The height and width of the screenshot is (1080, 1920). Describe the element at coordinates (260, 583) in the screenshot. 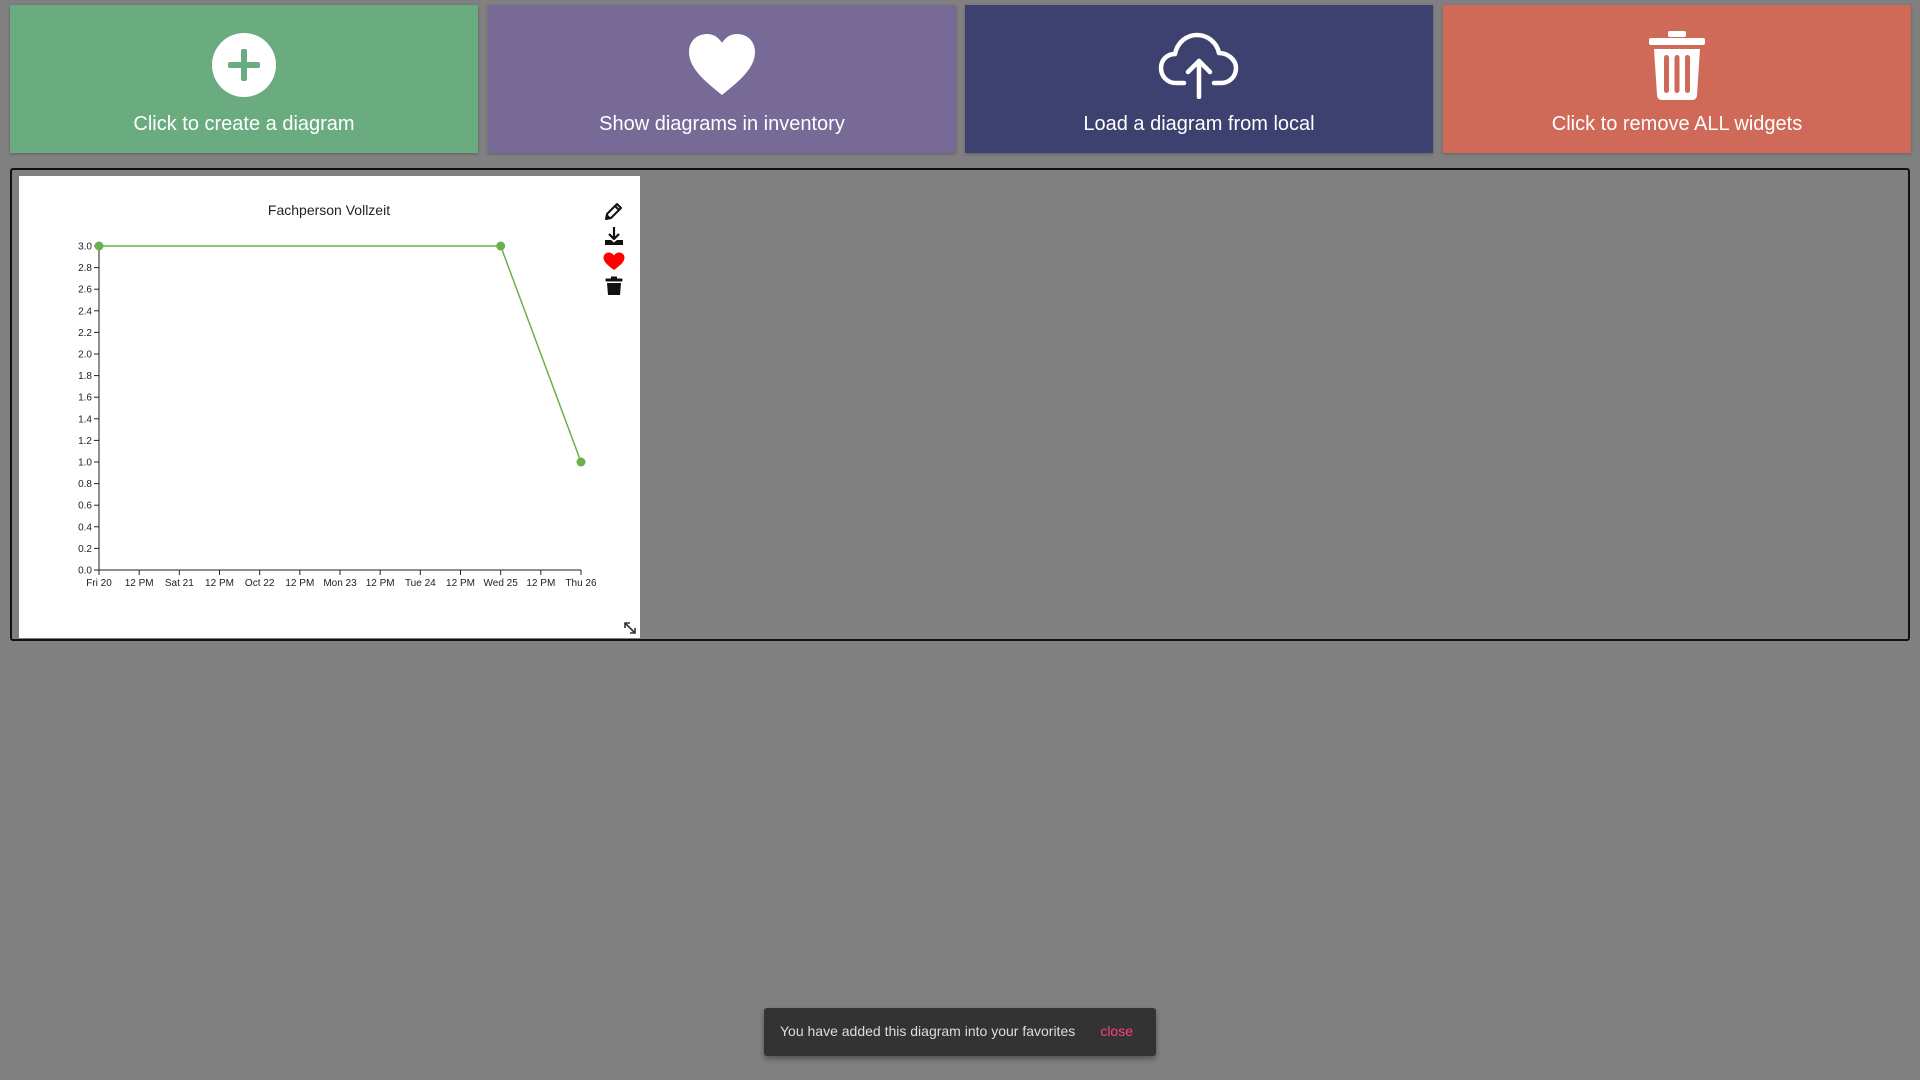

I see `x-tick-label: Oct 22` at that location.